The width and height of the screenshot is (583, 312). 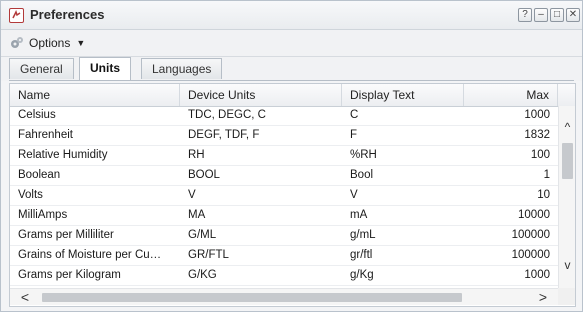 I want to click on cell-name: Grams per Kilogram, so click(x=69, y=275).